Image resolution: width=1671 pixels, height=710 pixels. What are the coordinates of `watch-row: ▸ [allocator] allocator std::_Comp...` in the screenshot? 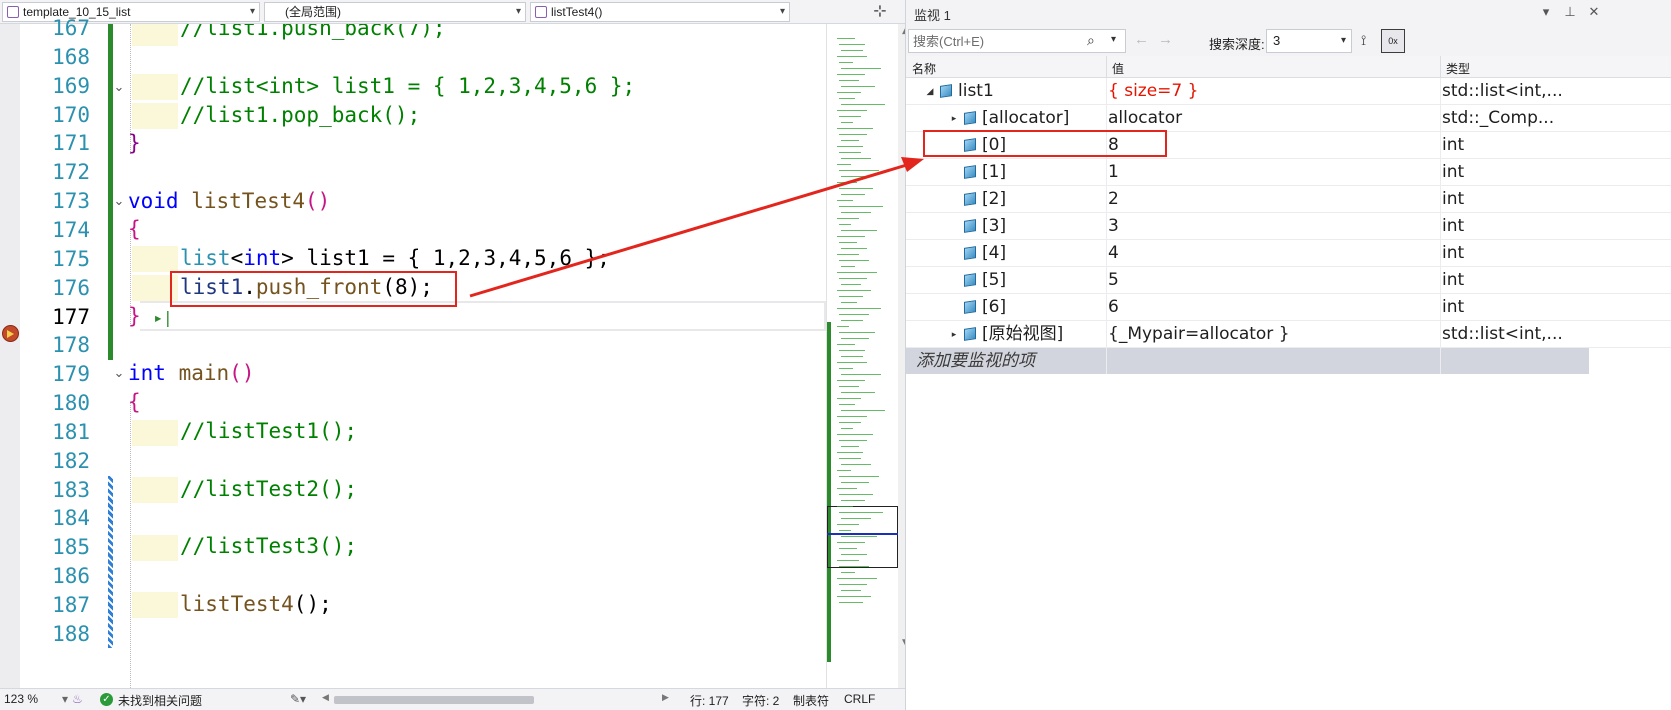 It's located at (1288, 118).